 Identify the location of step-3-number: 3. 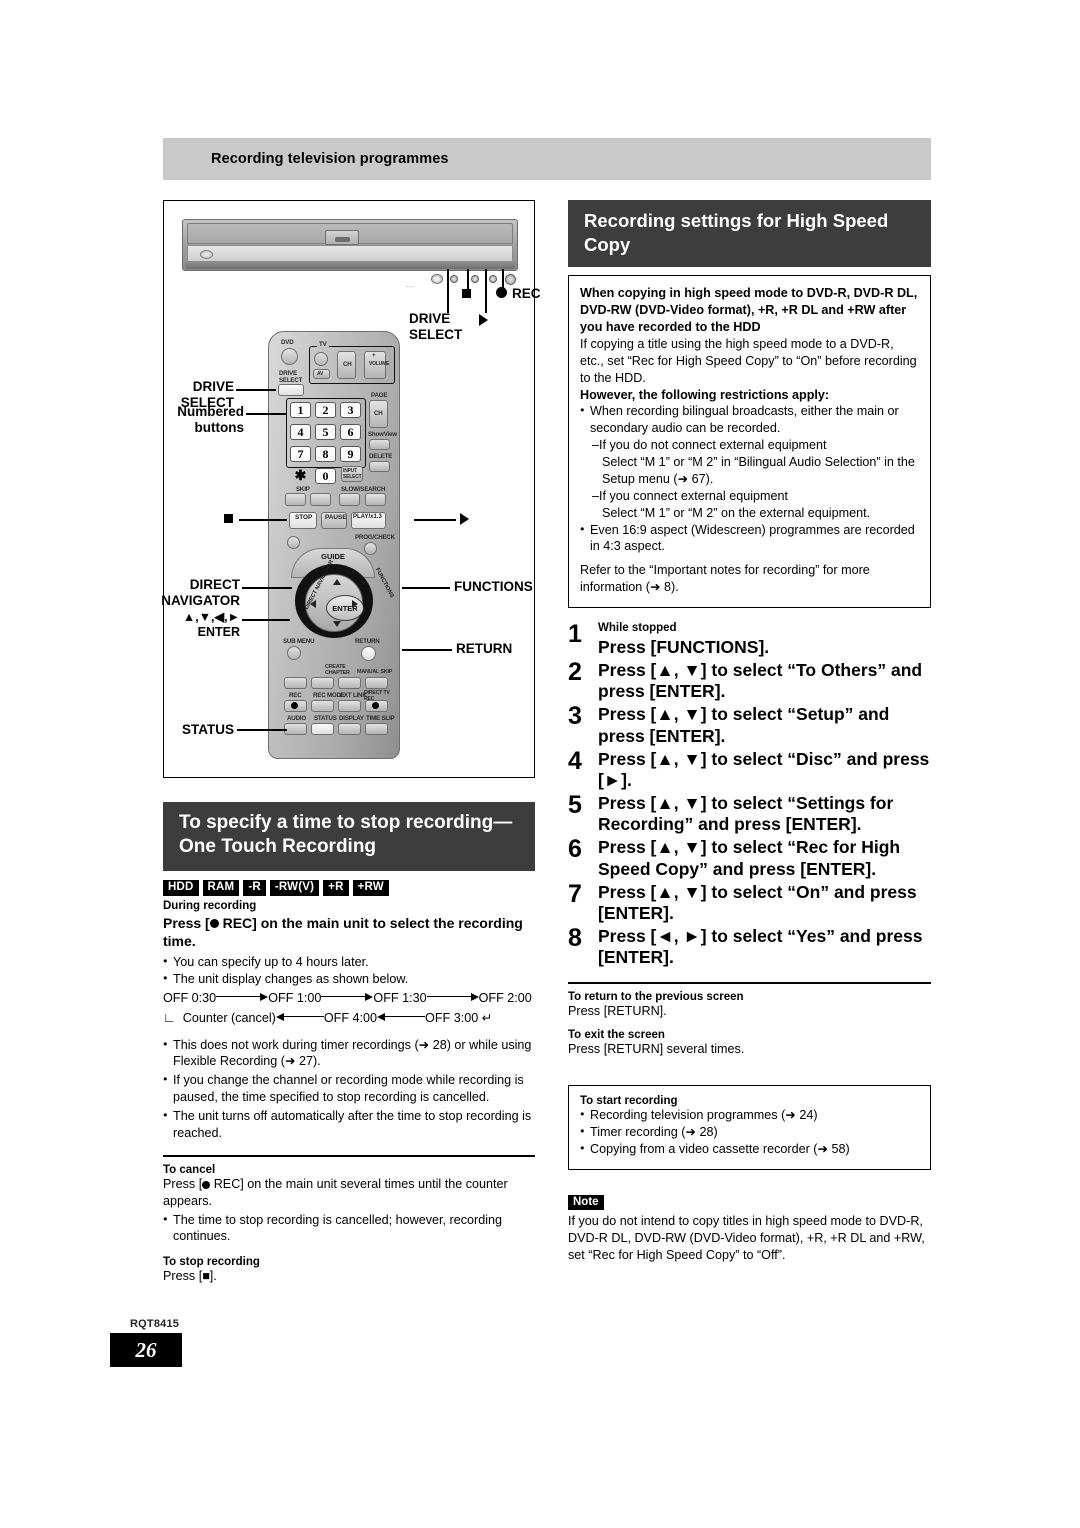
(575, 716).